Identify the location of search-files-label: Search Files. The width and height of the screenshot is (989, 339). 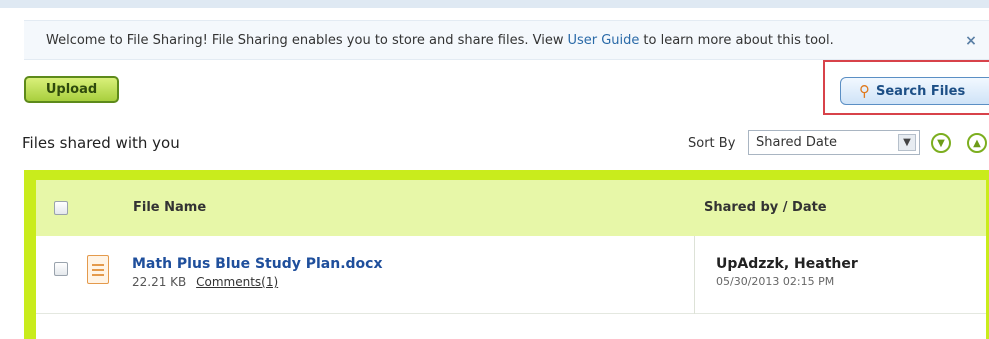
(921, 91).